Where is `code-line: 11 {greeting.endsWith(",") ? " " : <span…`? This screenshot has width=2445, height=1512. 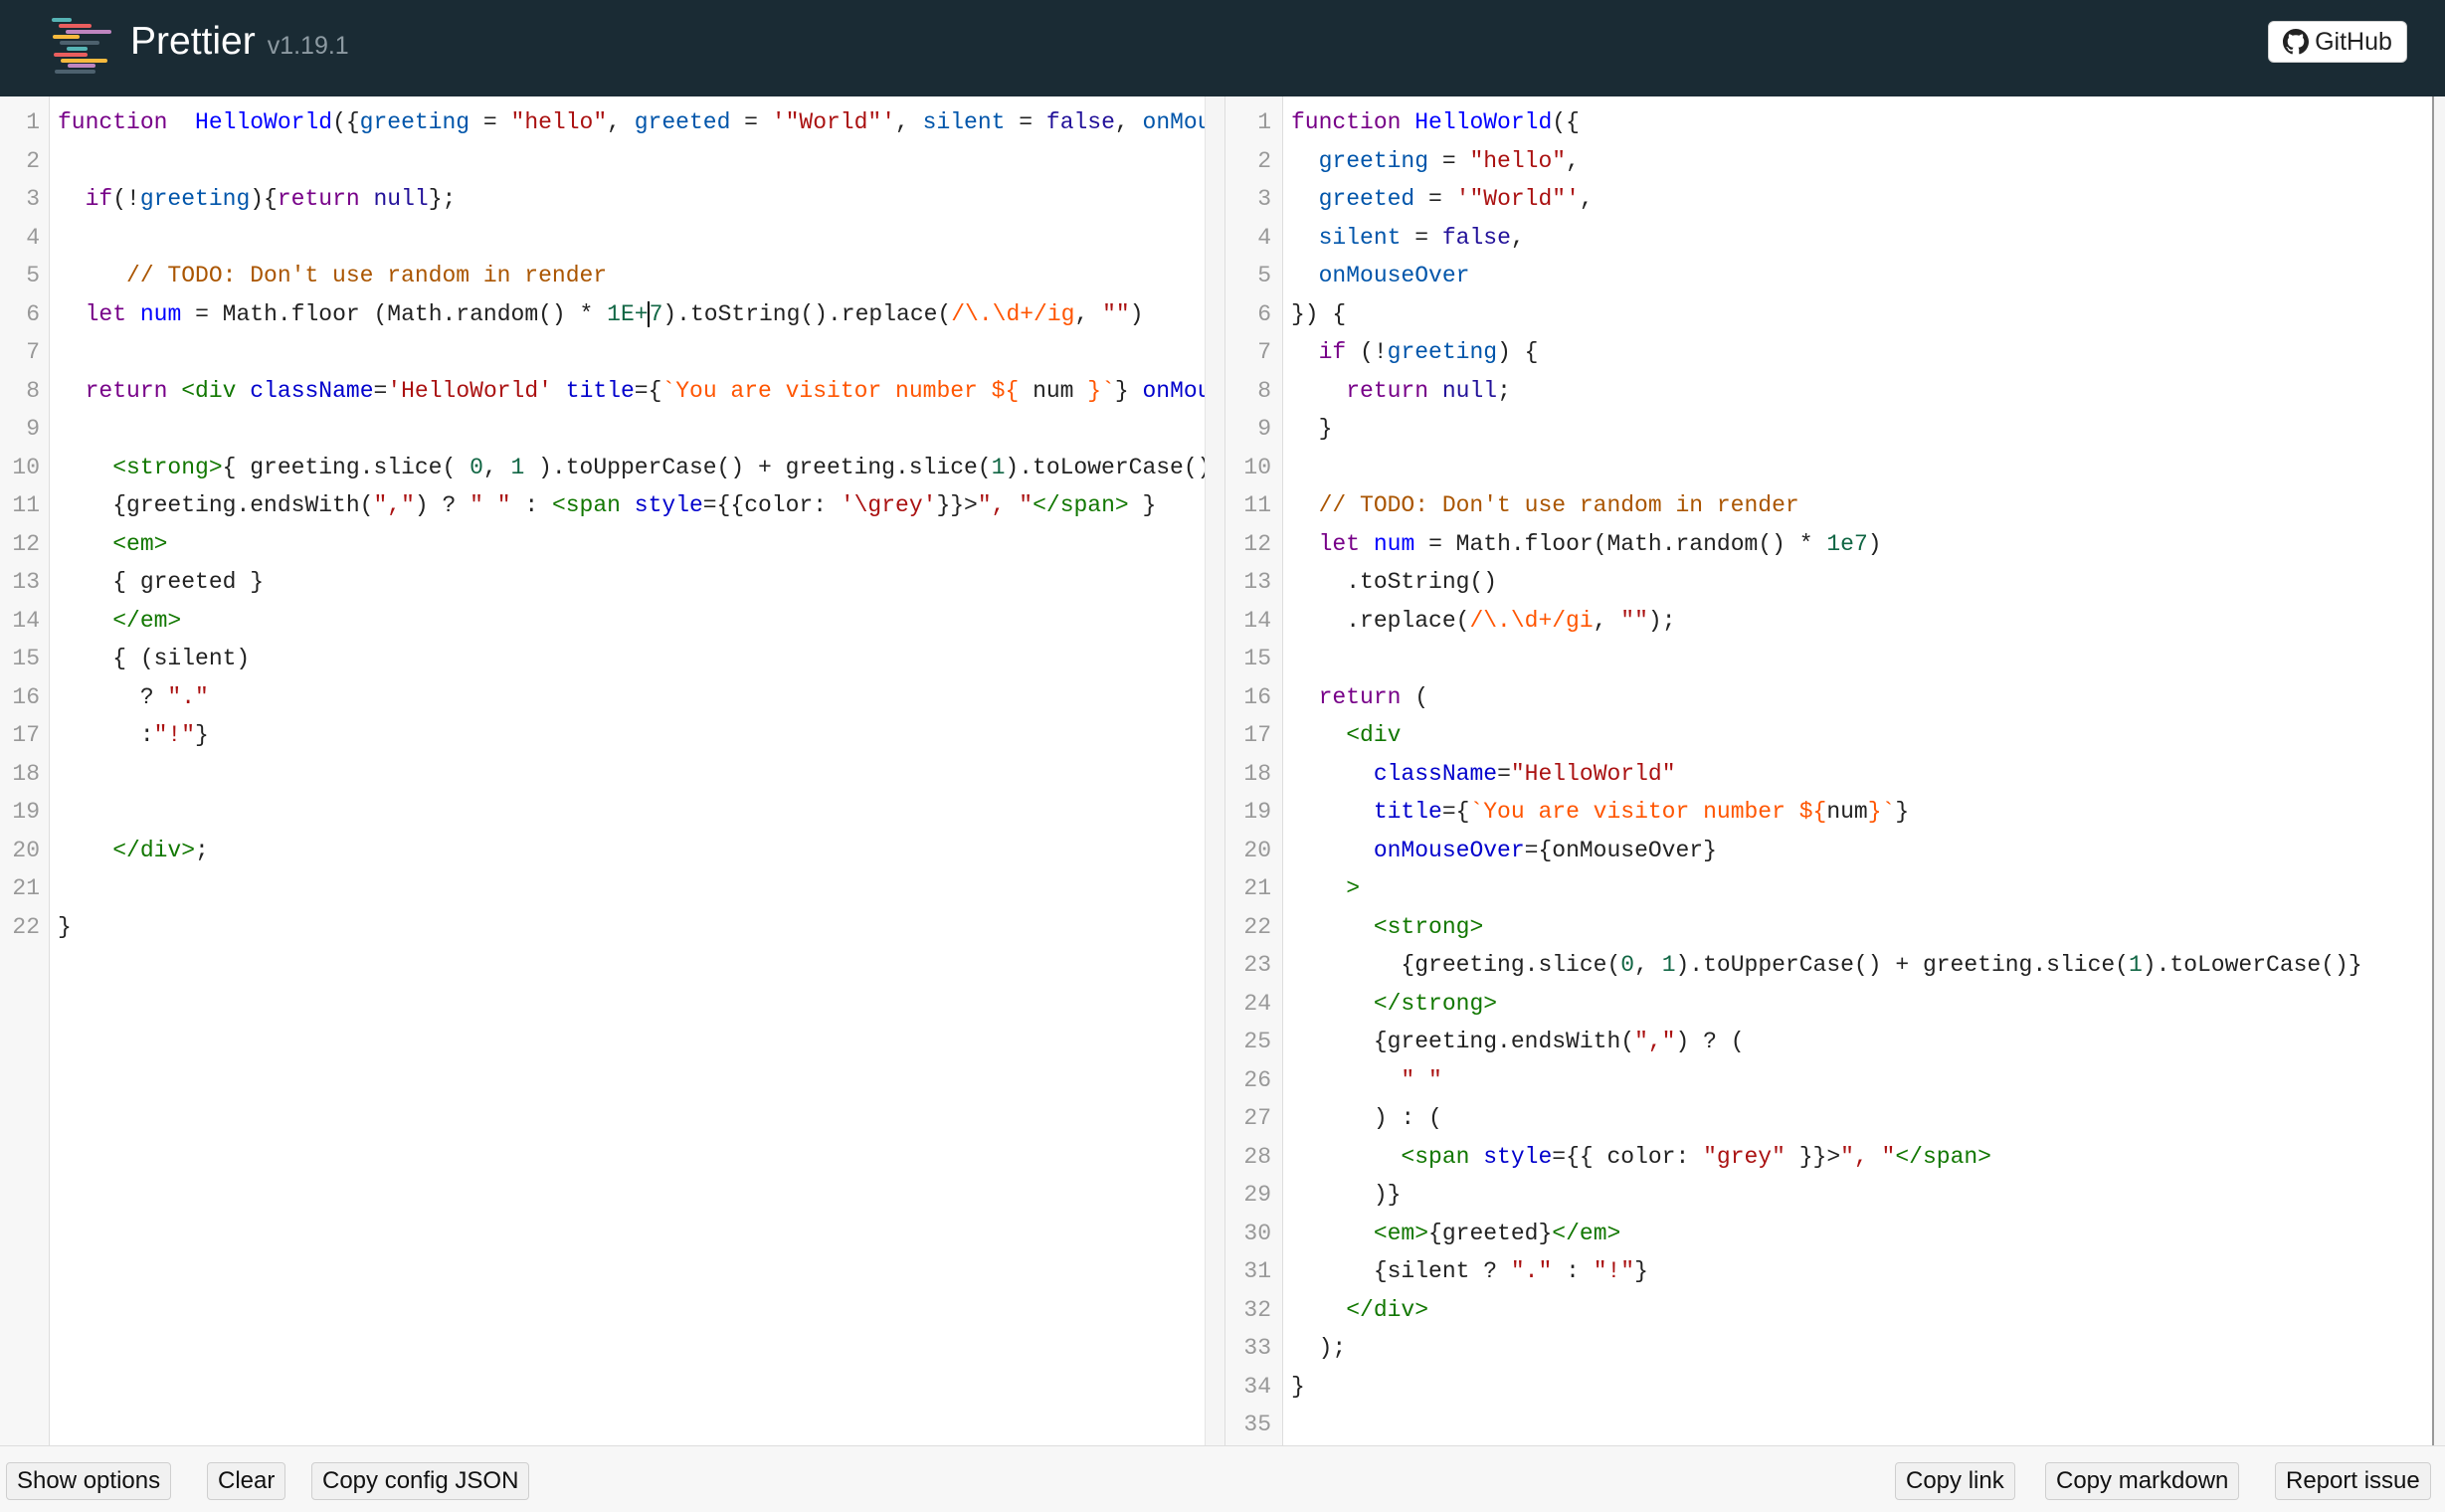
code-line: 11 {greeting.endsWith(",") ? " " : <span… is located at coordinates (578, 505).